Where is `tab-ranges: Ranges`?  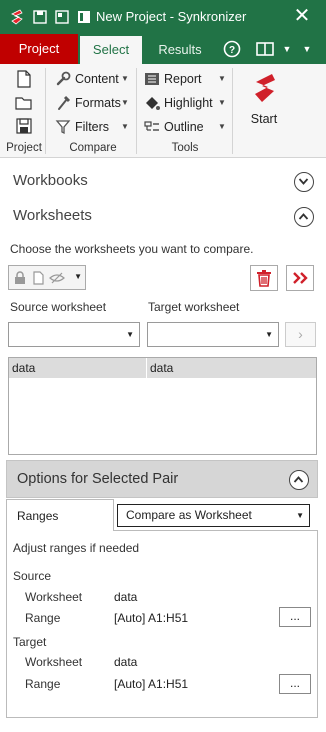 tab-ranges: Ranges is located at coordinates (60, 515).